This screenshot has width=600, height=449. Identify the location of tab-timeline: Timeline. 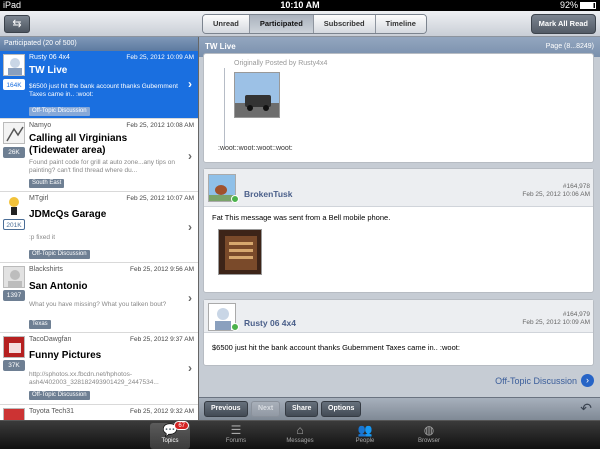
(400, 24).